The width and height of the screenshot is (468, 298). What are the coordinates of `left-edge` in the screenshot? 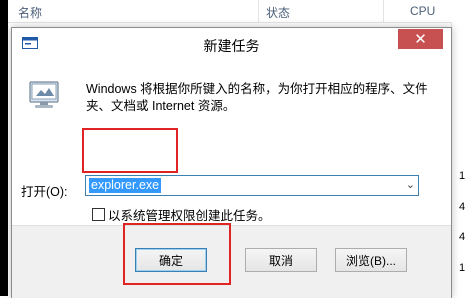 It's located at (4, 148).